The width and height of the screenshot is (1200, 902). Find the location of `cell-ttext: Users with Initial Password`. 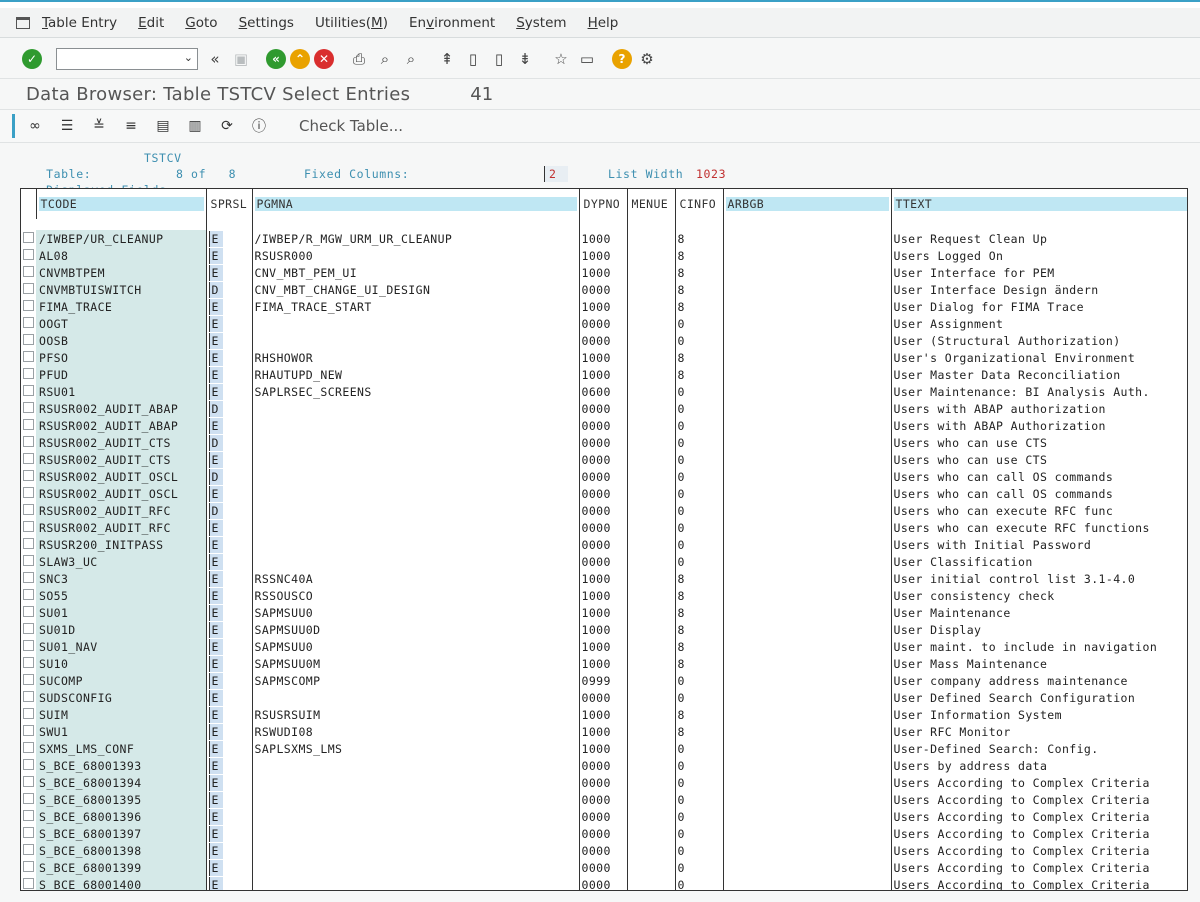

cell-ttext: Users with Initial Password is located at coordinates (1039, 544).